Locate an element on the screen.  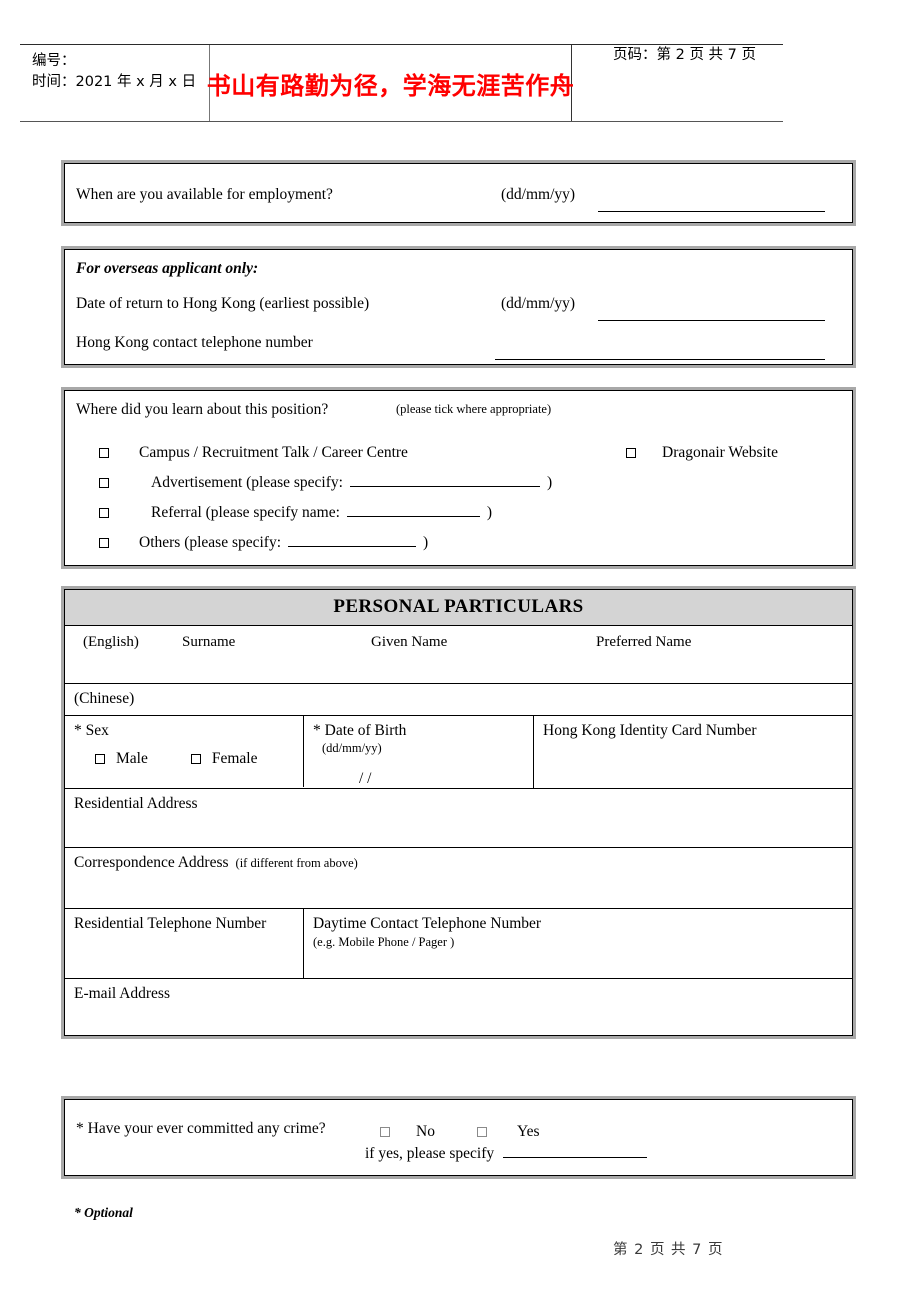
personal-particulars-title: PERSONAL PARTICULARS is located at coordinates (458, 608).